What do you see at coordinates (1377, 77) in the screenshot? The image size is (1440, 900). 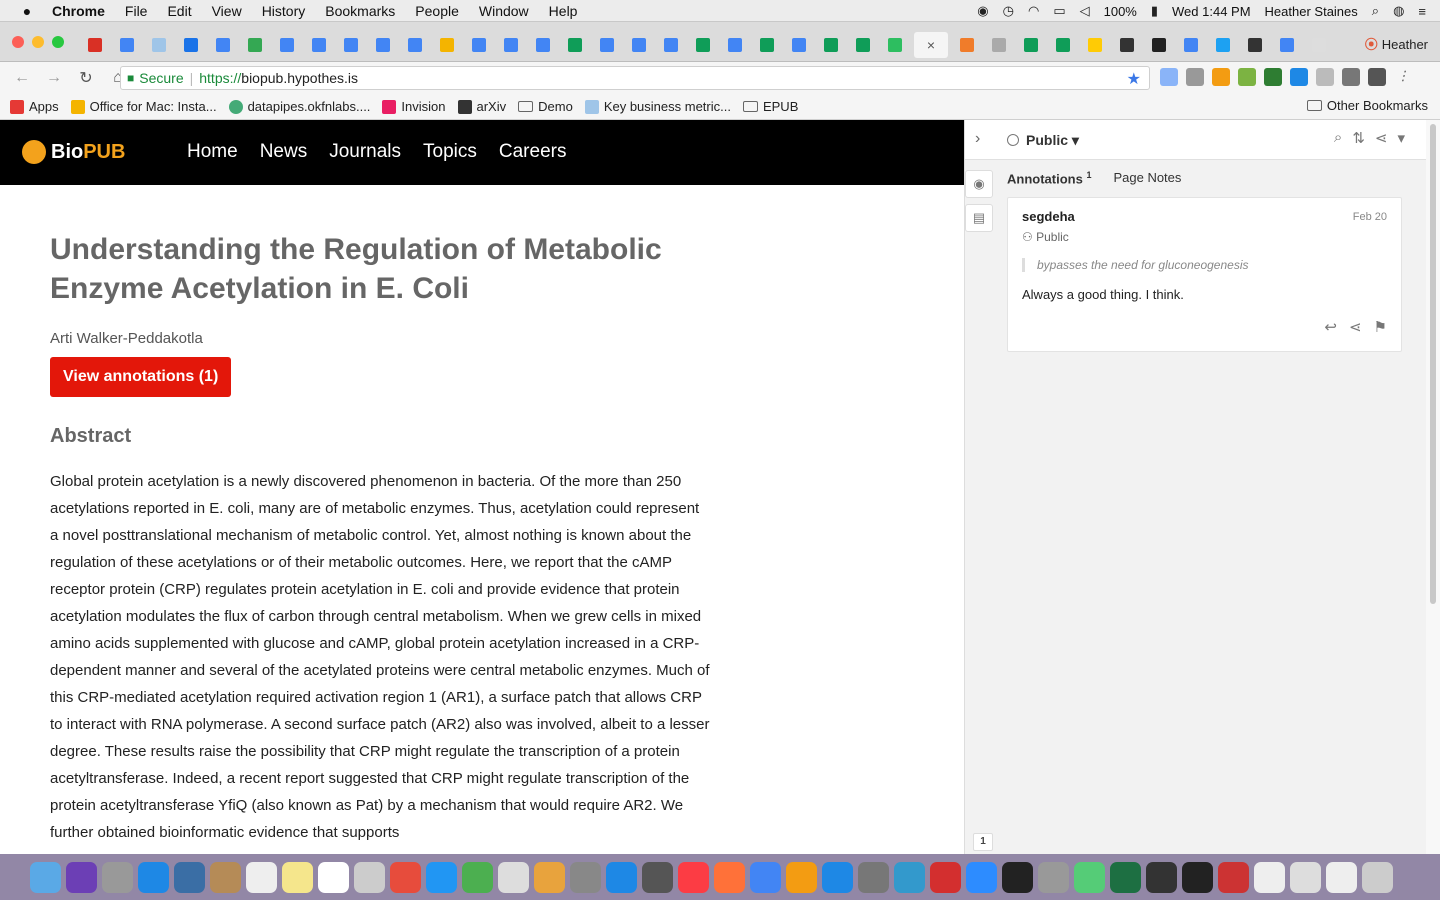 I see `extension-tools-icon` at bounding box center [1377, 77].